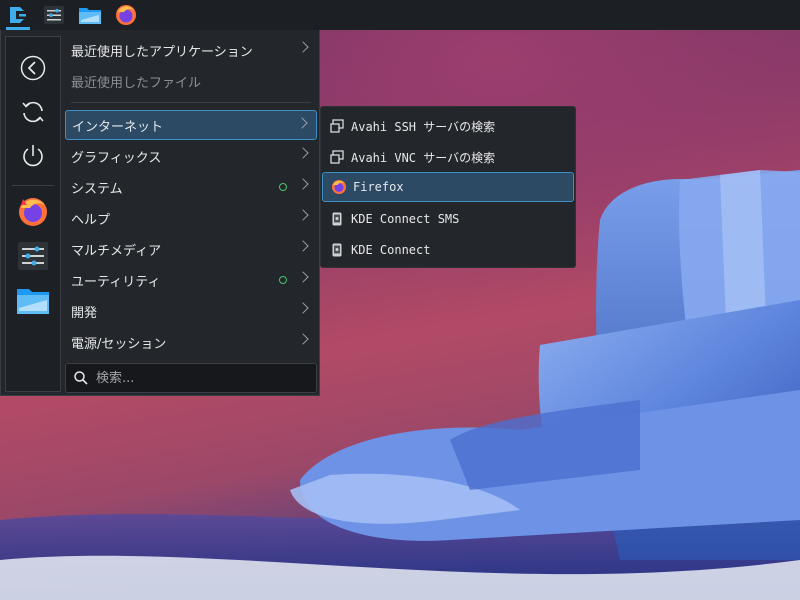 This screenshot has width=800, height=600. I want to click on category-label: マルチメディア, so click(116, 251).